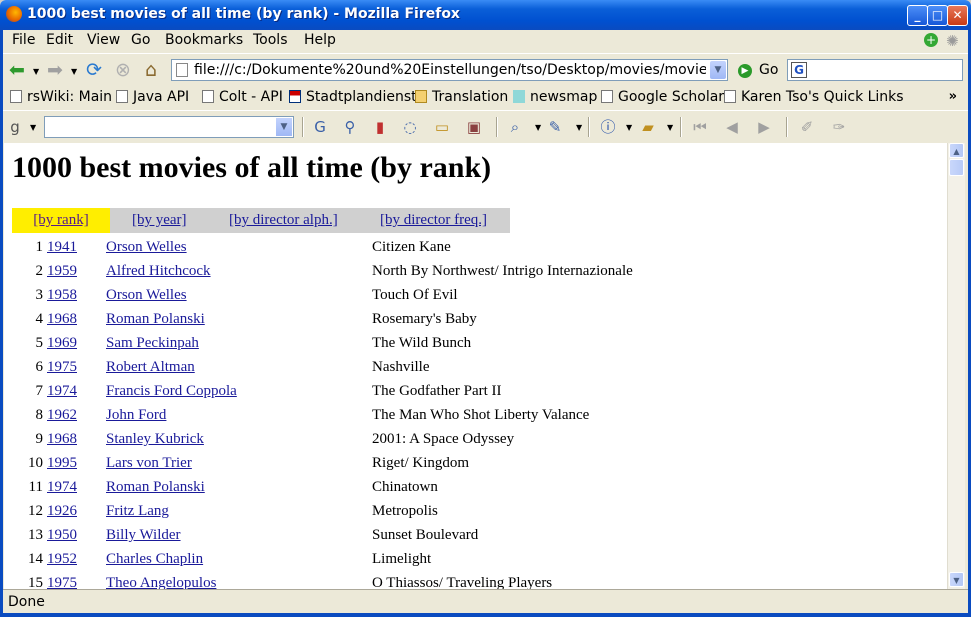 Image resolution: width=971 pixels, height=617 pixels. What do you see at coordinates (155, 439) in the screenshot?
I see `director-link: Stanley Kubrick` at bounding box center [155, 439].